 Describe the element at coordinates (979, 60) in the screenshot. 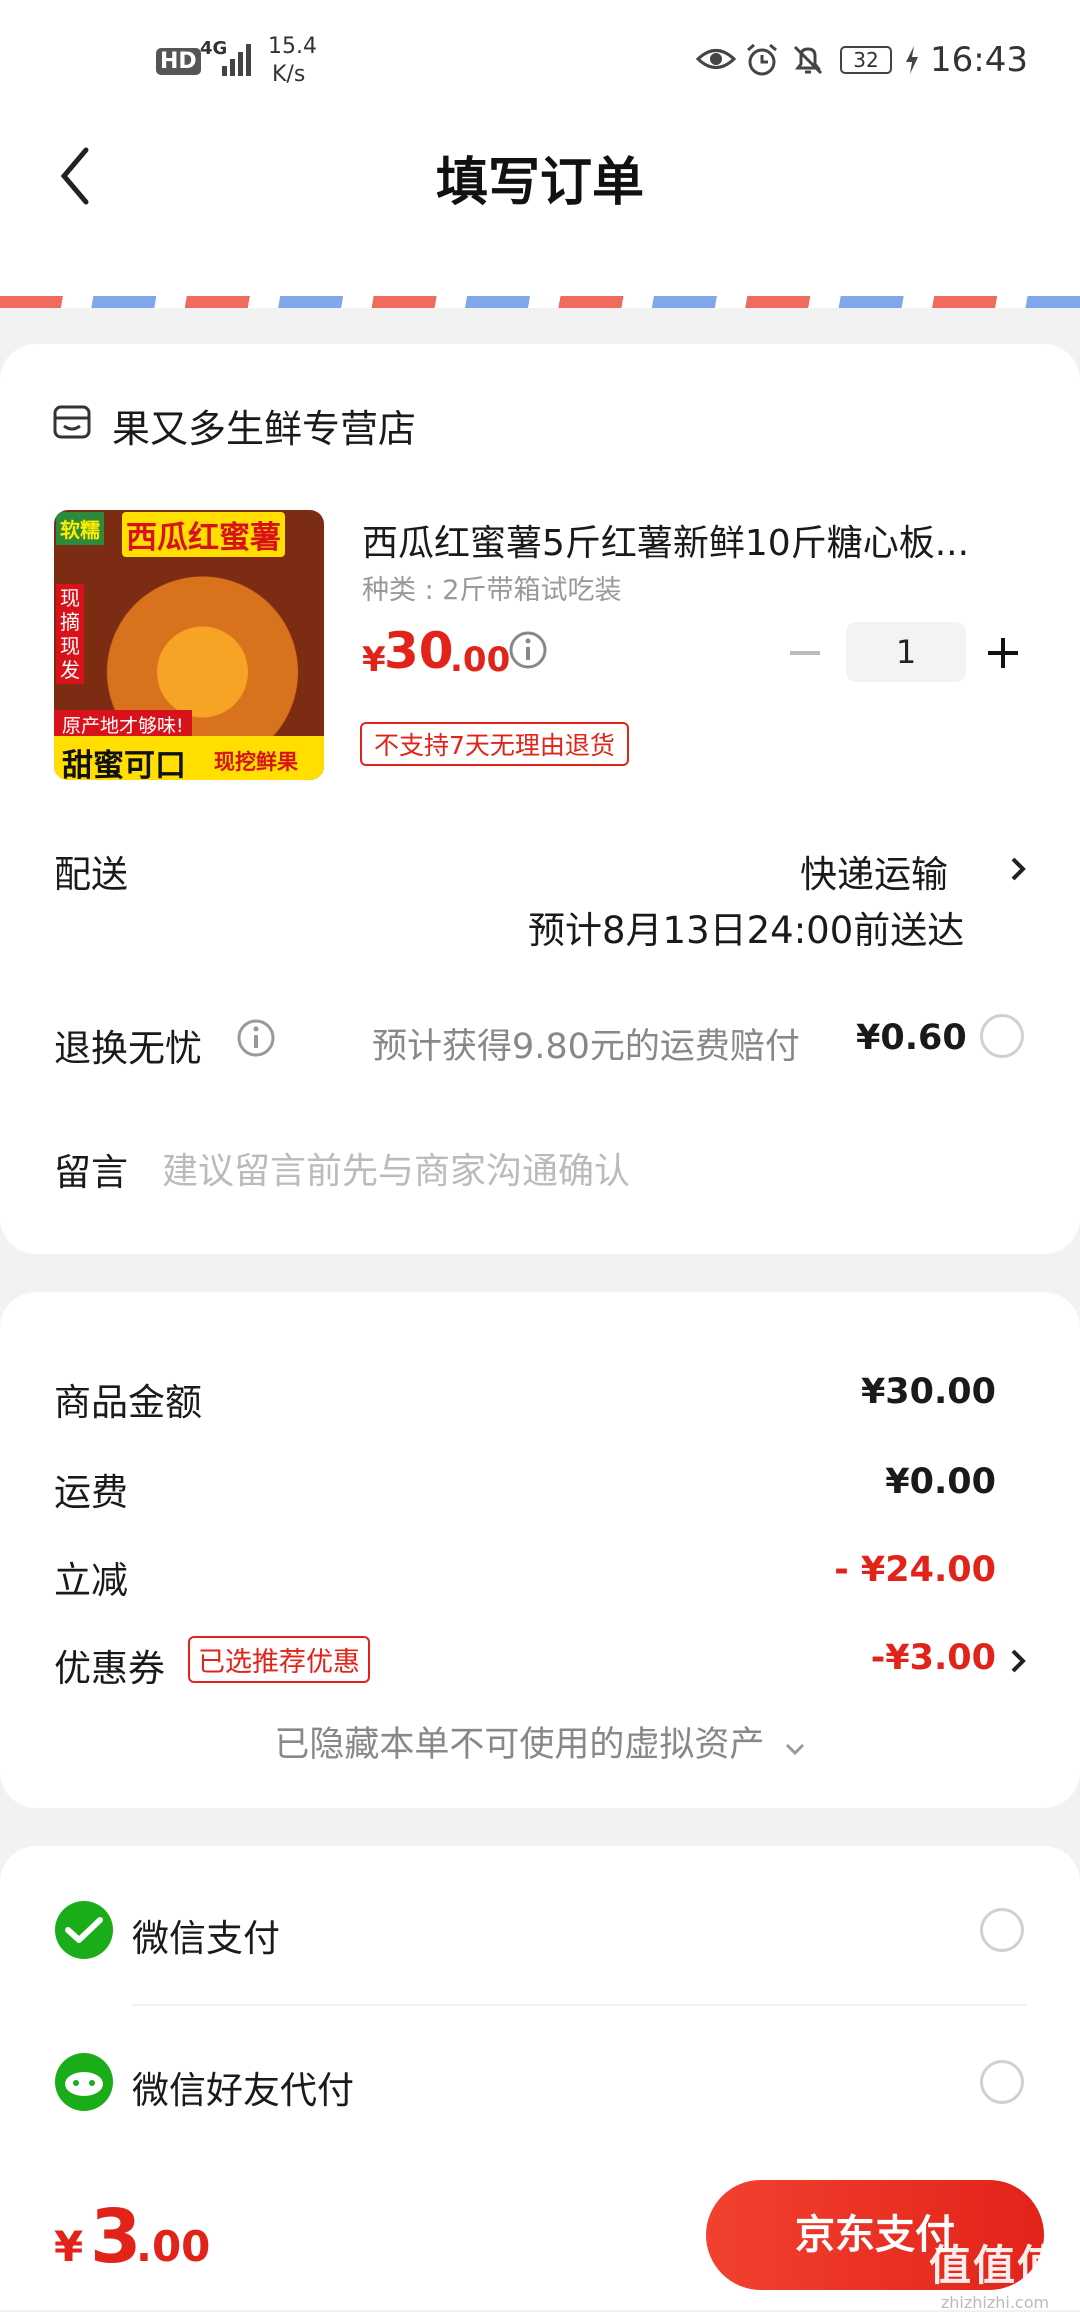

I see `clock: 16:43` at that location.